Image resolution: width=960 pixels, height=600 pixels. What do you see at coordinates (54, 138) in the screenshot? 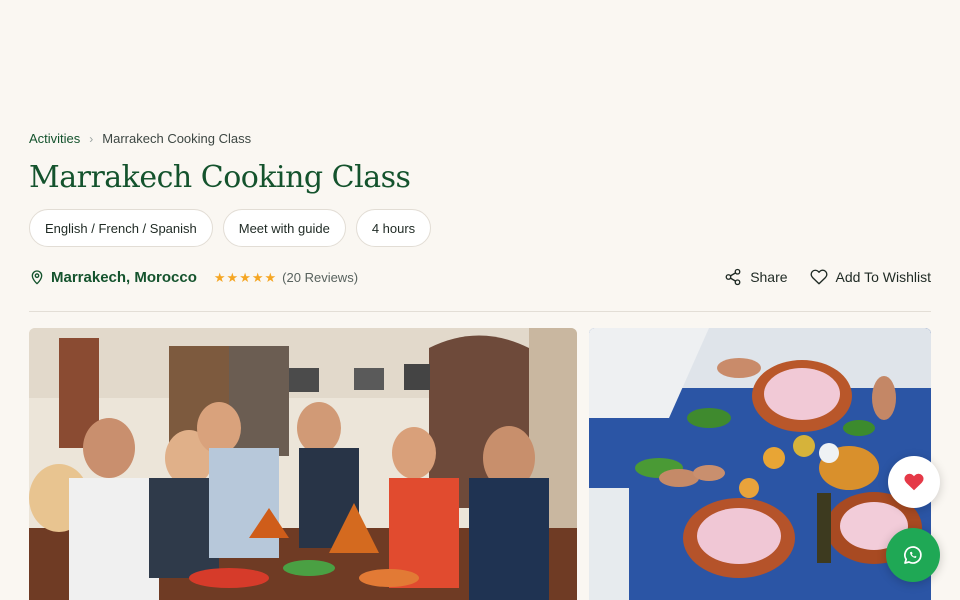
I see `breadcrumb-activities-link: Activities` at bounding box center [54, 138].